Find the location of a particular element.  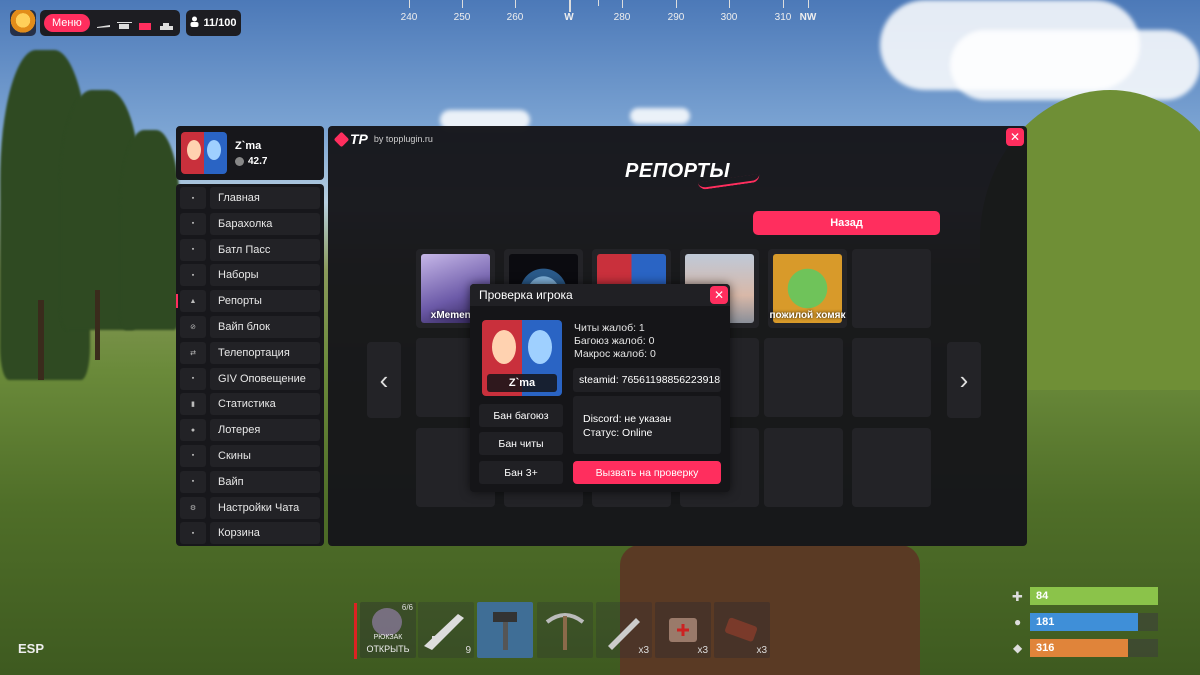

backpack-label: РЮКЗАК is located at coordinates (388, 637).